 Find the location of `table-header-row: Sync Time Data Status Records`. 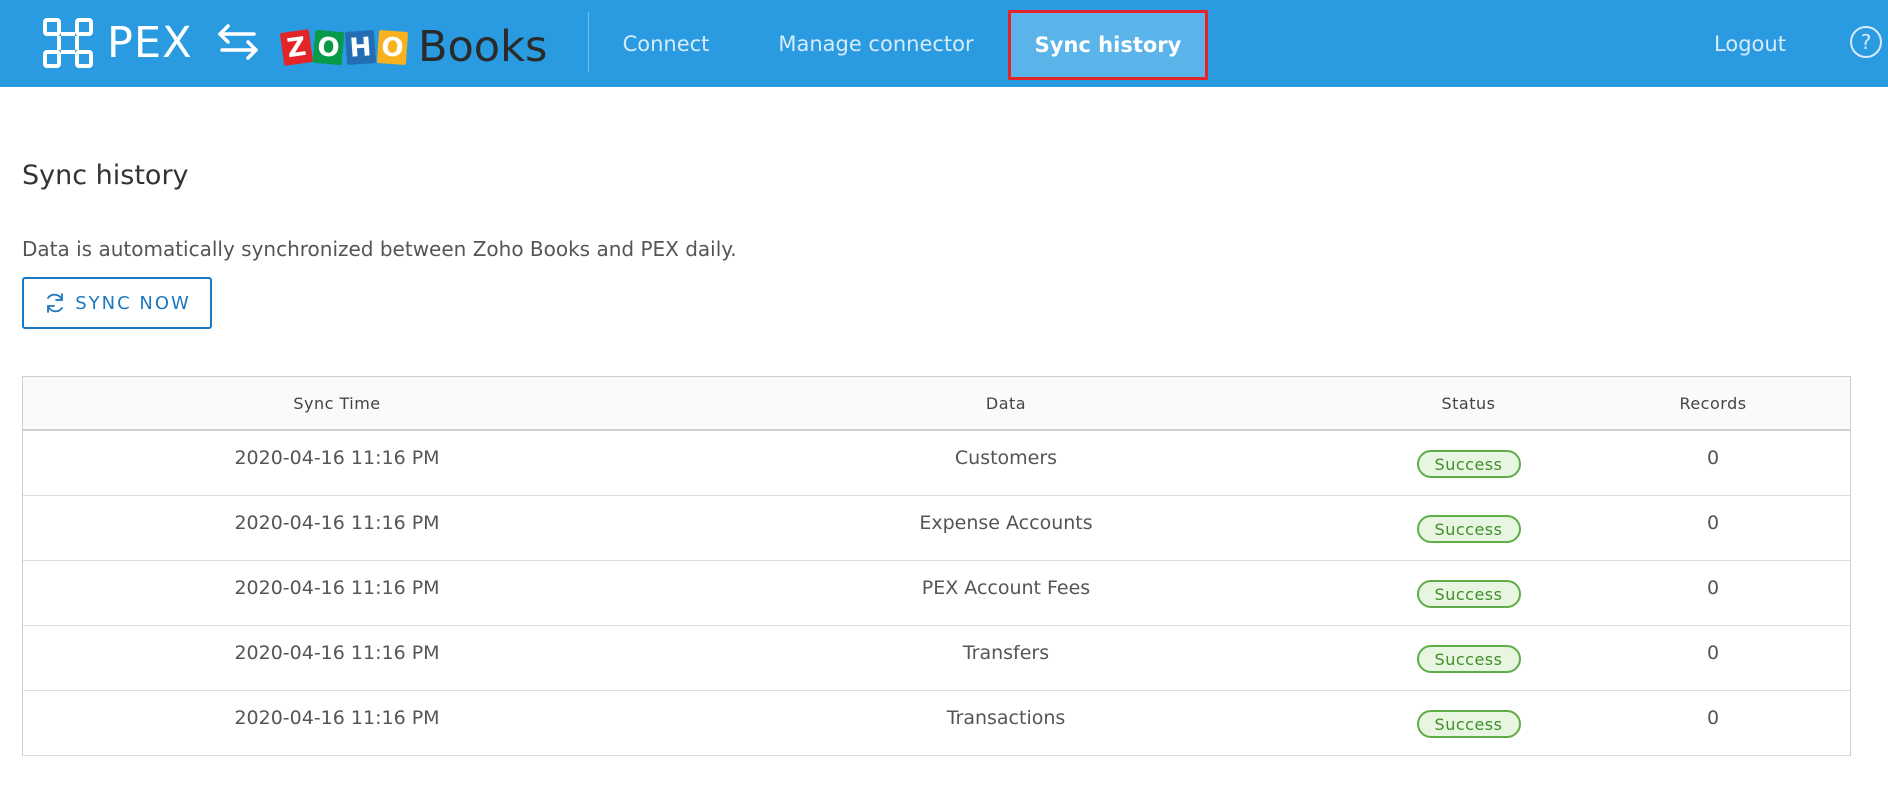

table-header-row: Sync Time Data Status Records is located at coordinates (936, 403).